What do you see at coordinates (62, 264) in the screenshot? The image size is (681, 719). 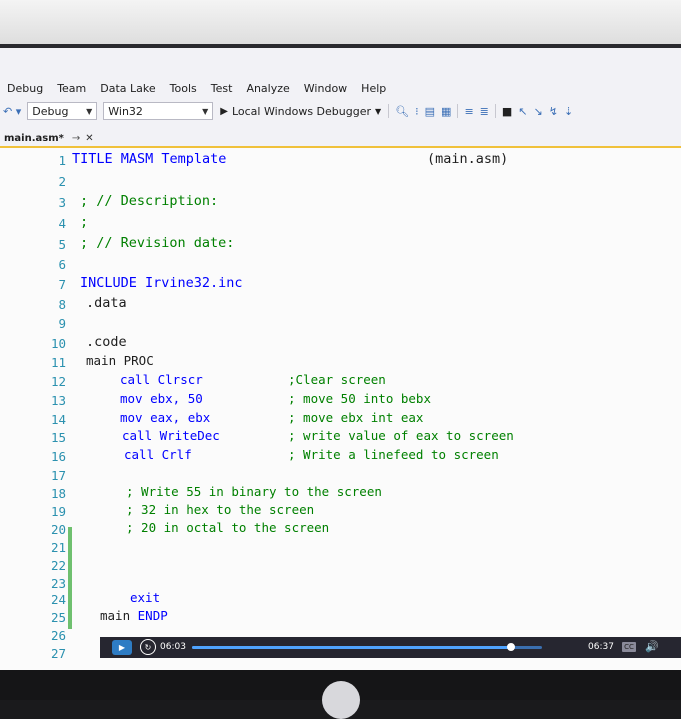 I see `line-number: 6` at bounding box center [62, 264].